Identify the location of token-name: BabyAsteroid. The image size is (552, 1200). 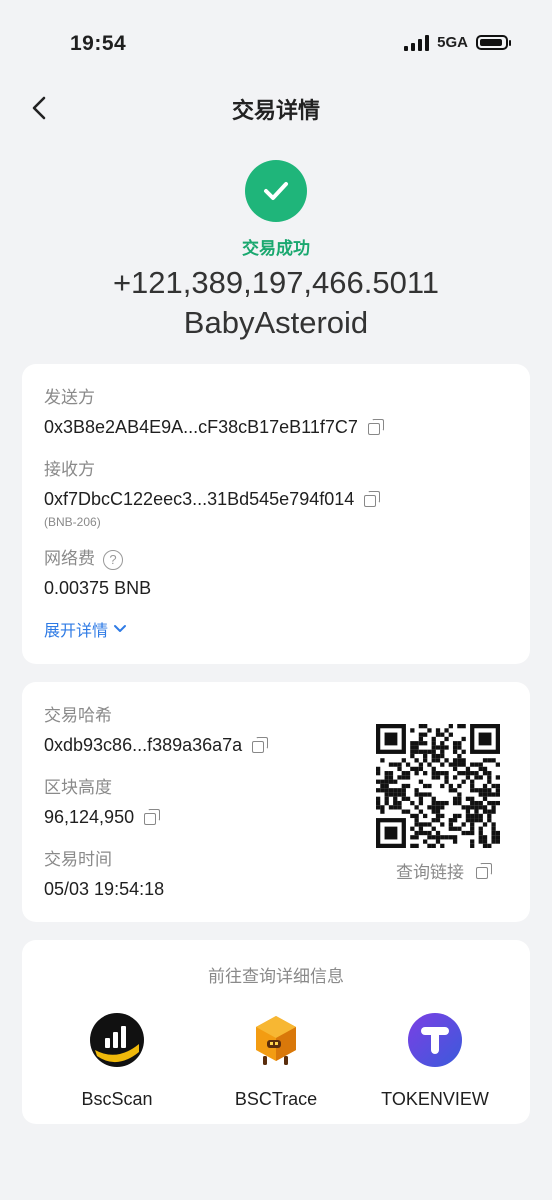
(276, 322).